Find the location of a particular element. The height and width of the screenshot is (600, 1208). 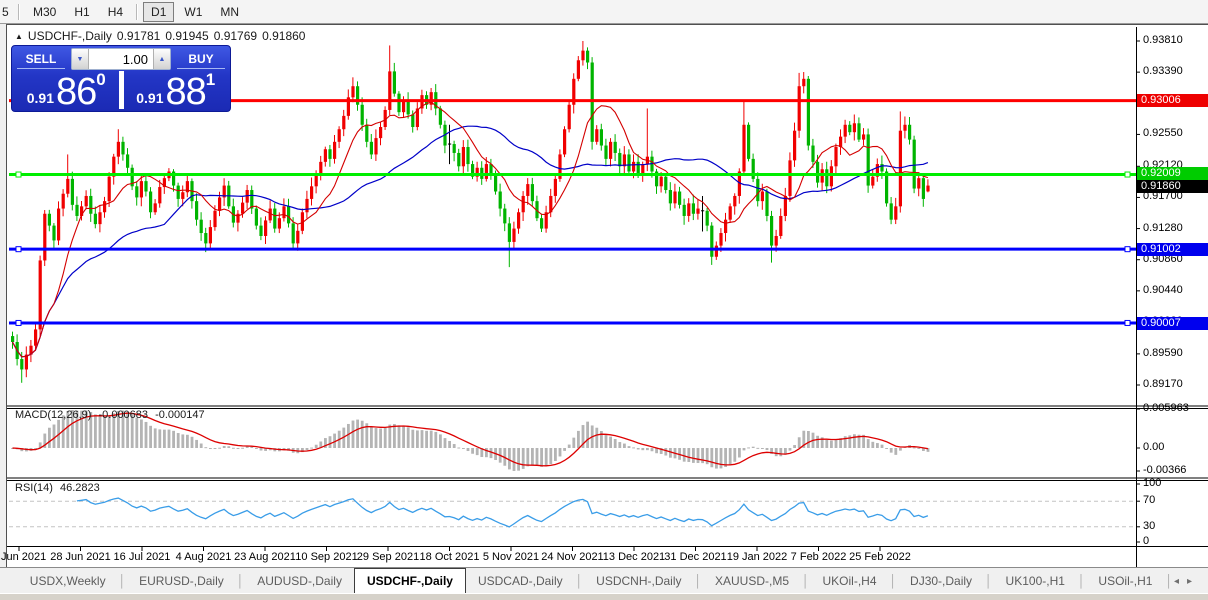

rsi-value: 46.2823 is located at coordinates (79, 488).